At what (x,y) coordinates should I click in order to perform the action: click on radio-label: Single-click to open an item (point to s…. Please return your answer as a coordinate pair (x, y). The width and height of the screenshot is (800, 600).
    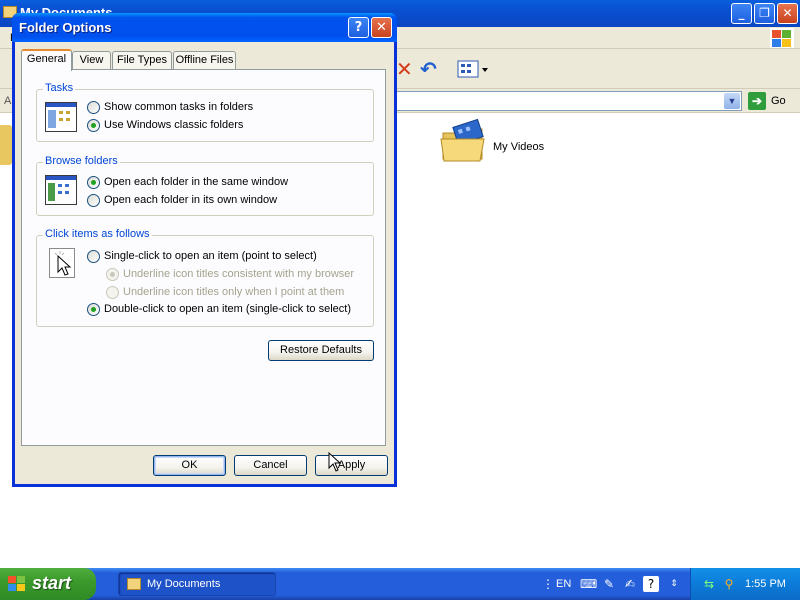
    Looking at the image, I should click on (210, 256).